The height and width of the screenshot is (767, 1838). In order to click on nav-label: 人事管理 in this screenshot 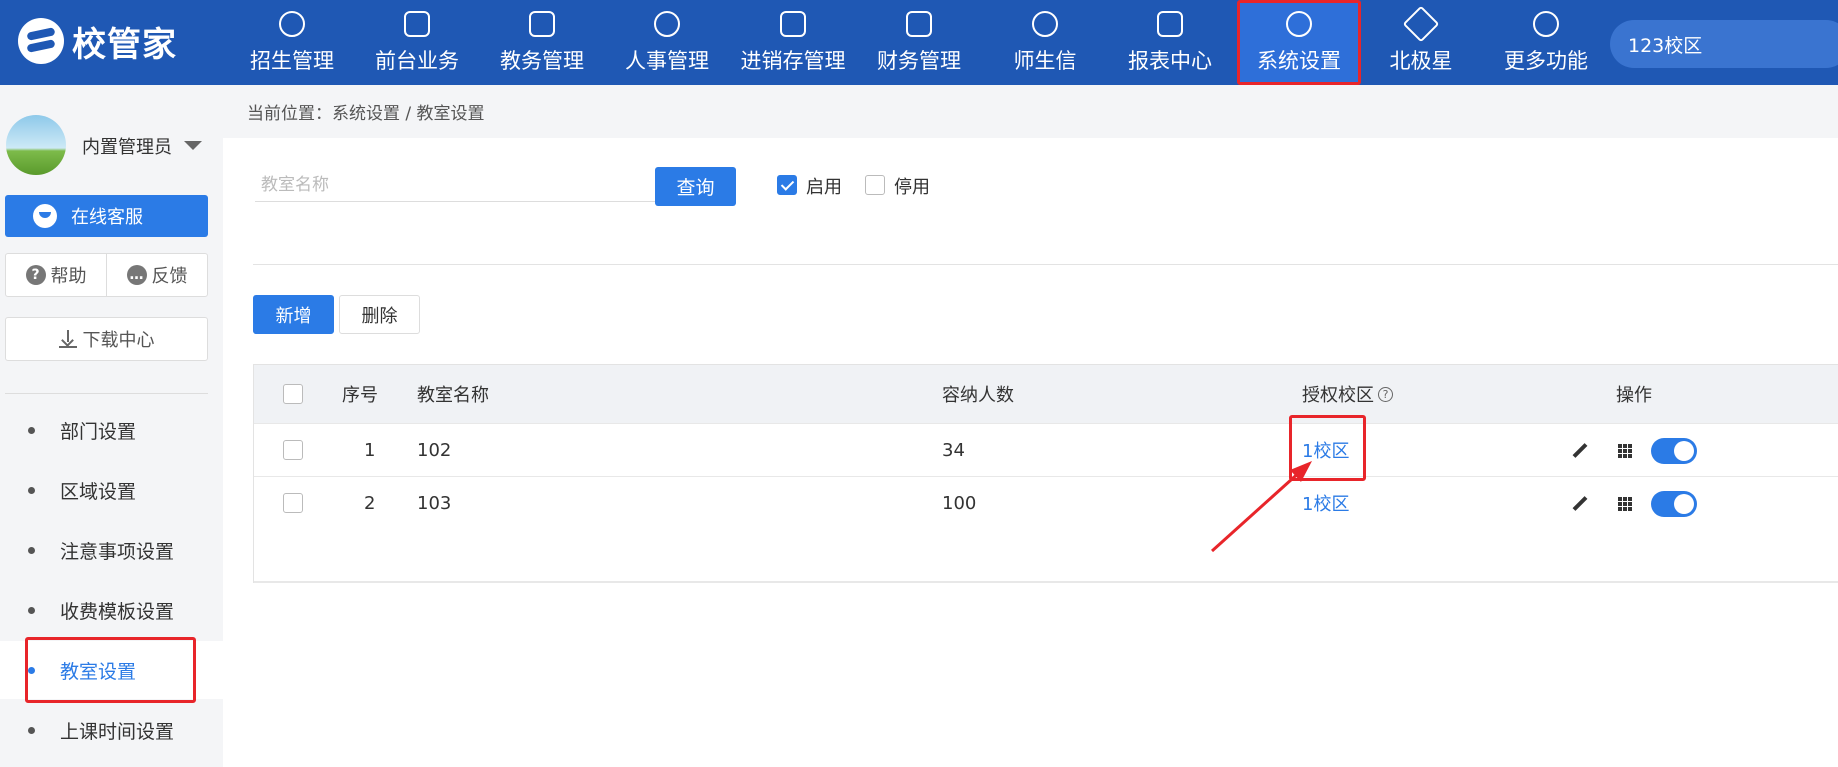, I will do `click(667, 60)`.